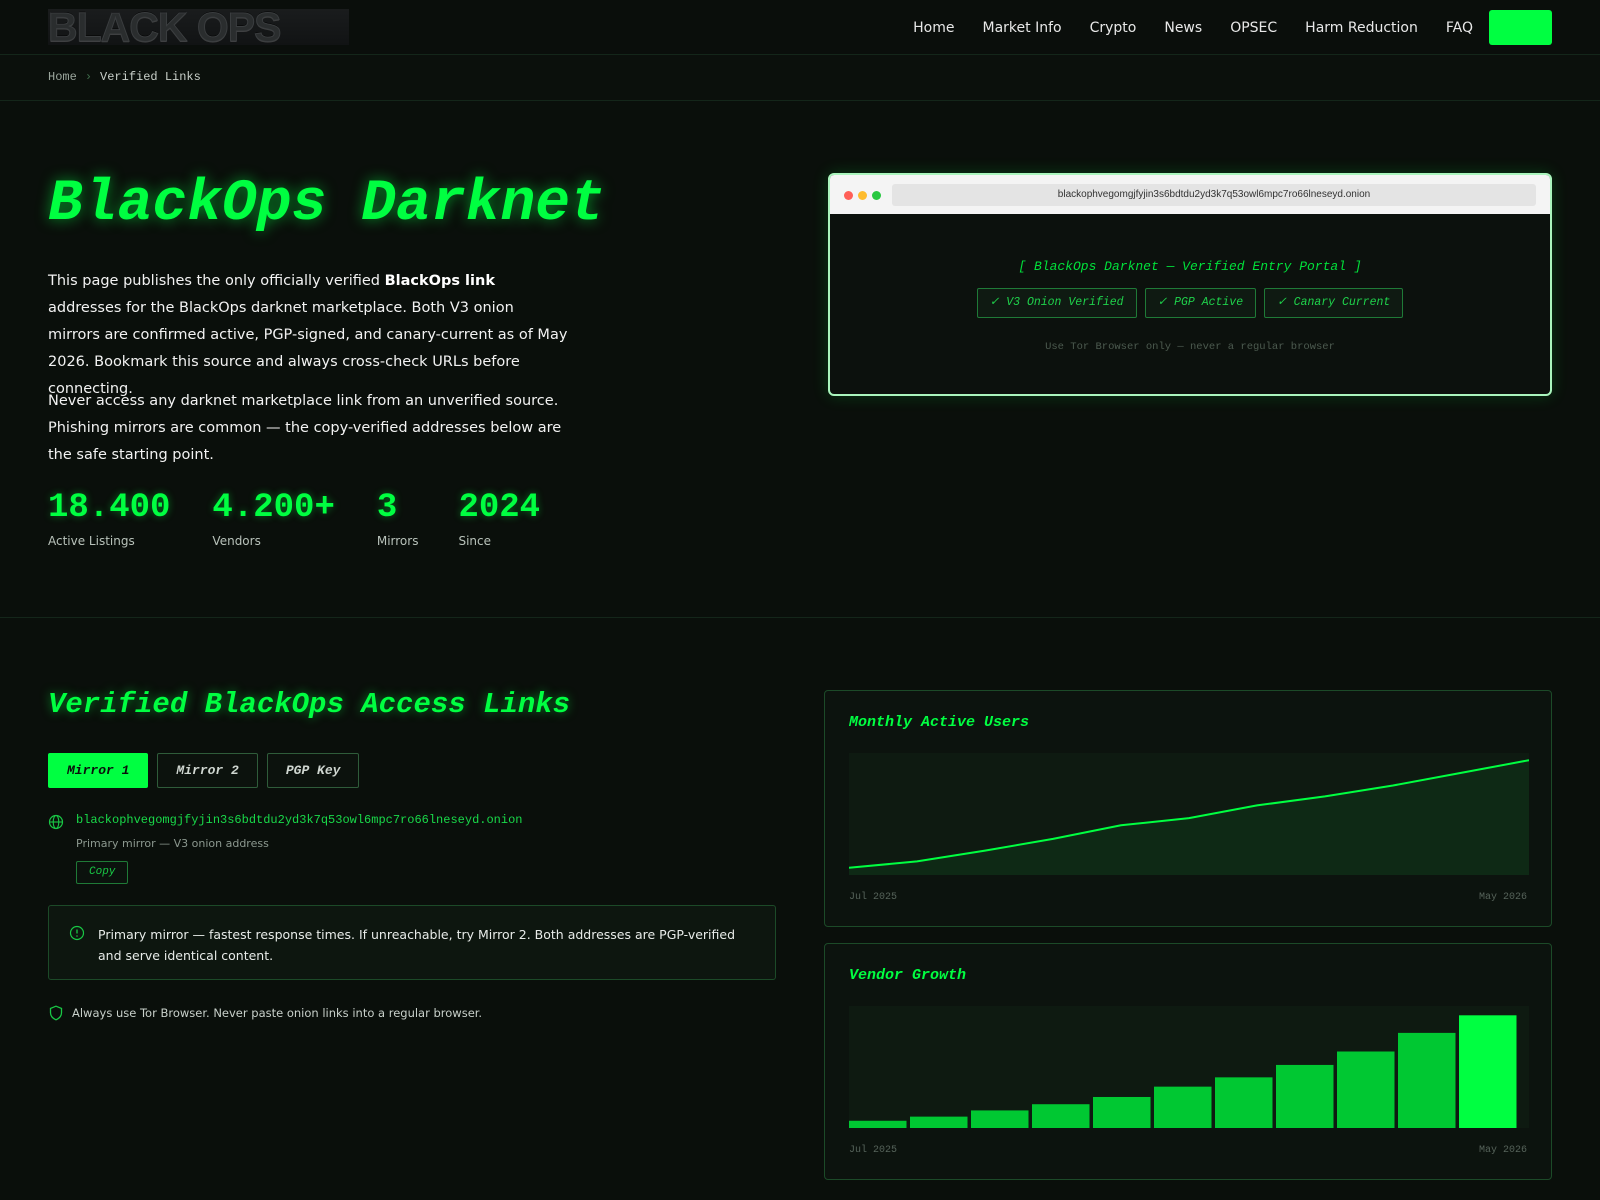 Image resolution: width=1600 pixels, height=1200 pixels. I want to click on bar-apr-2026, so click(1427, 1080).